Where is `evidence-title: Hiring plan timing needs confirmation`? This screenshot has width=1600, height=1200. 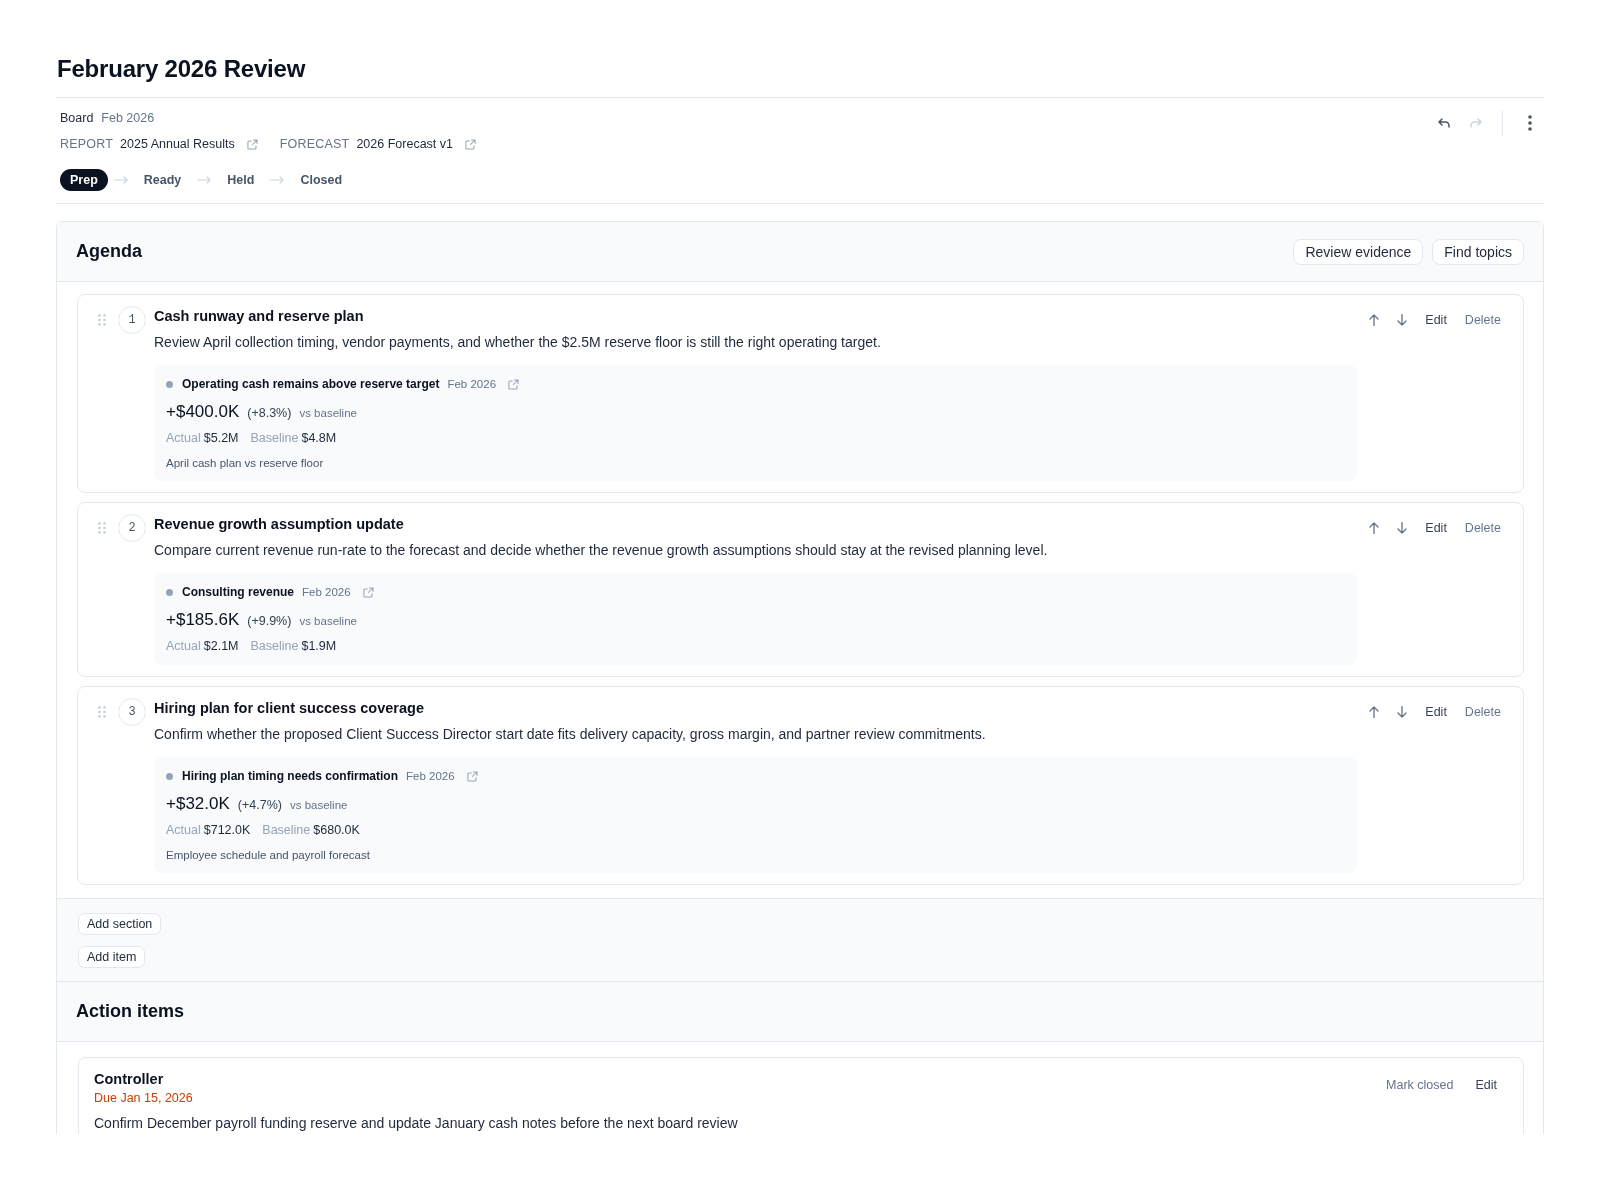
evidence-title: Hiring plan timing needs confirmation is located at coordinates (290, 776).